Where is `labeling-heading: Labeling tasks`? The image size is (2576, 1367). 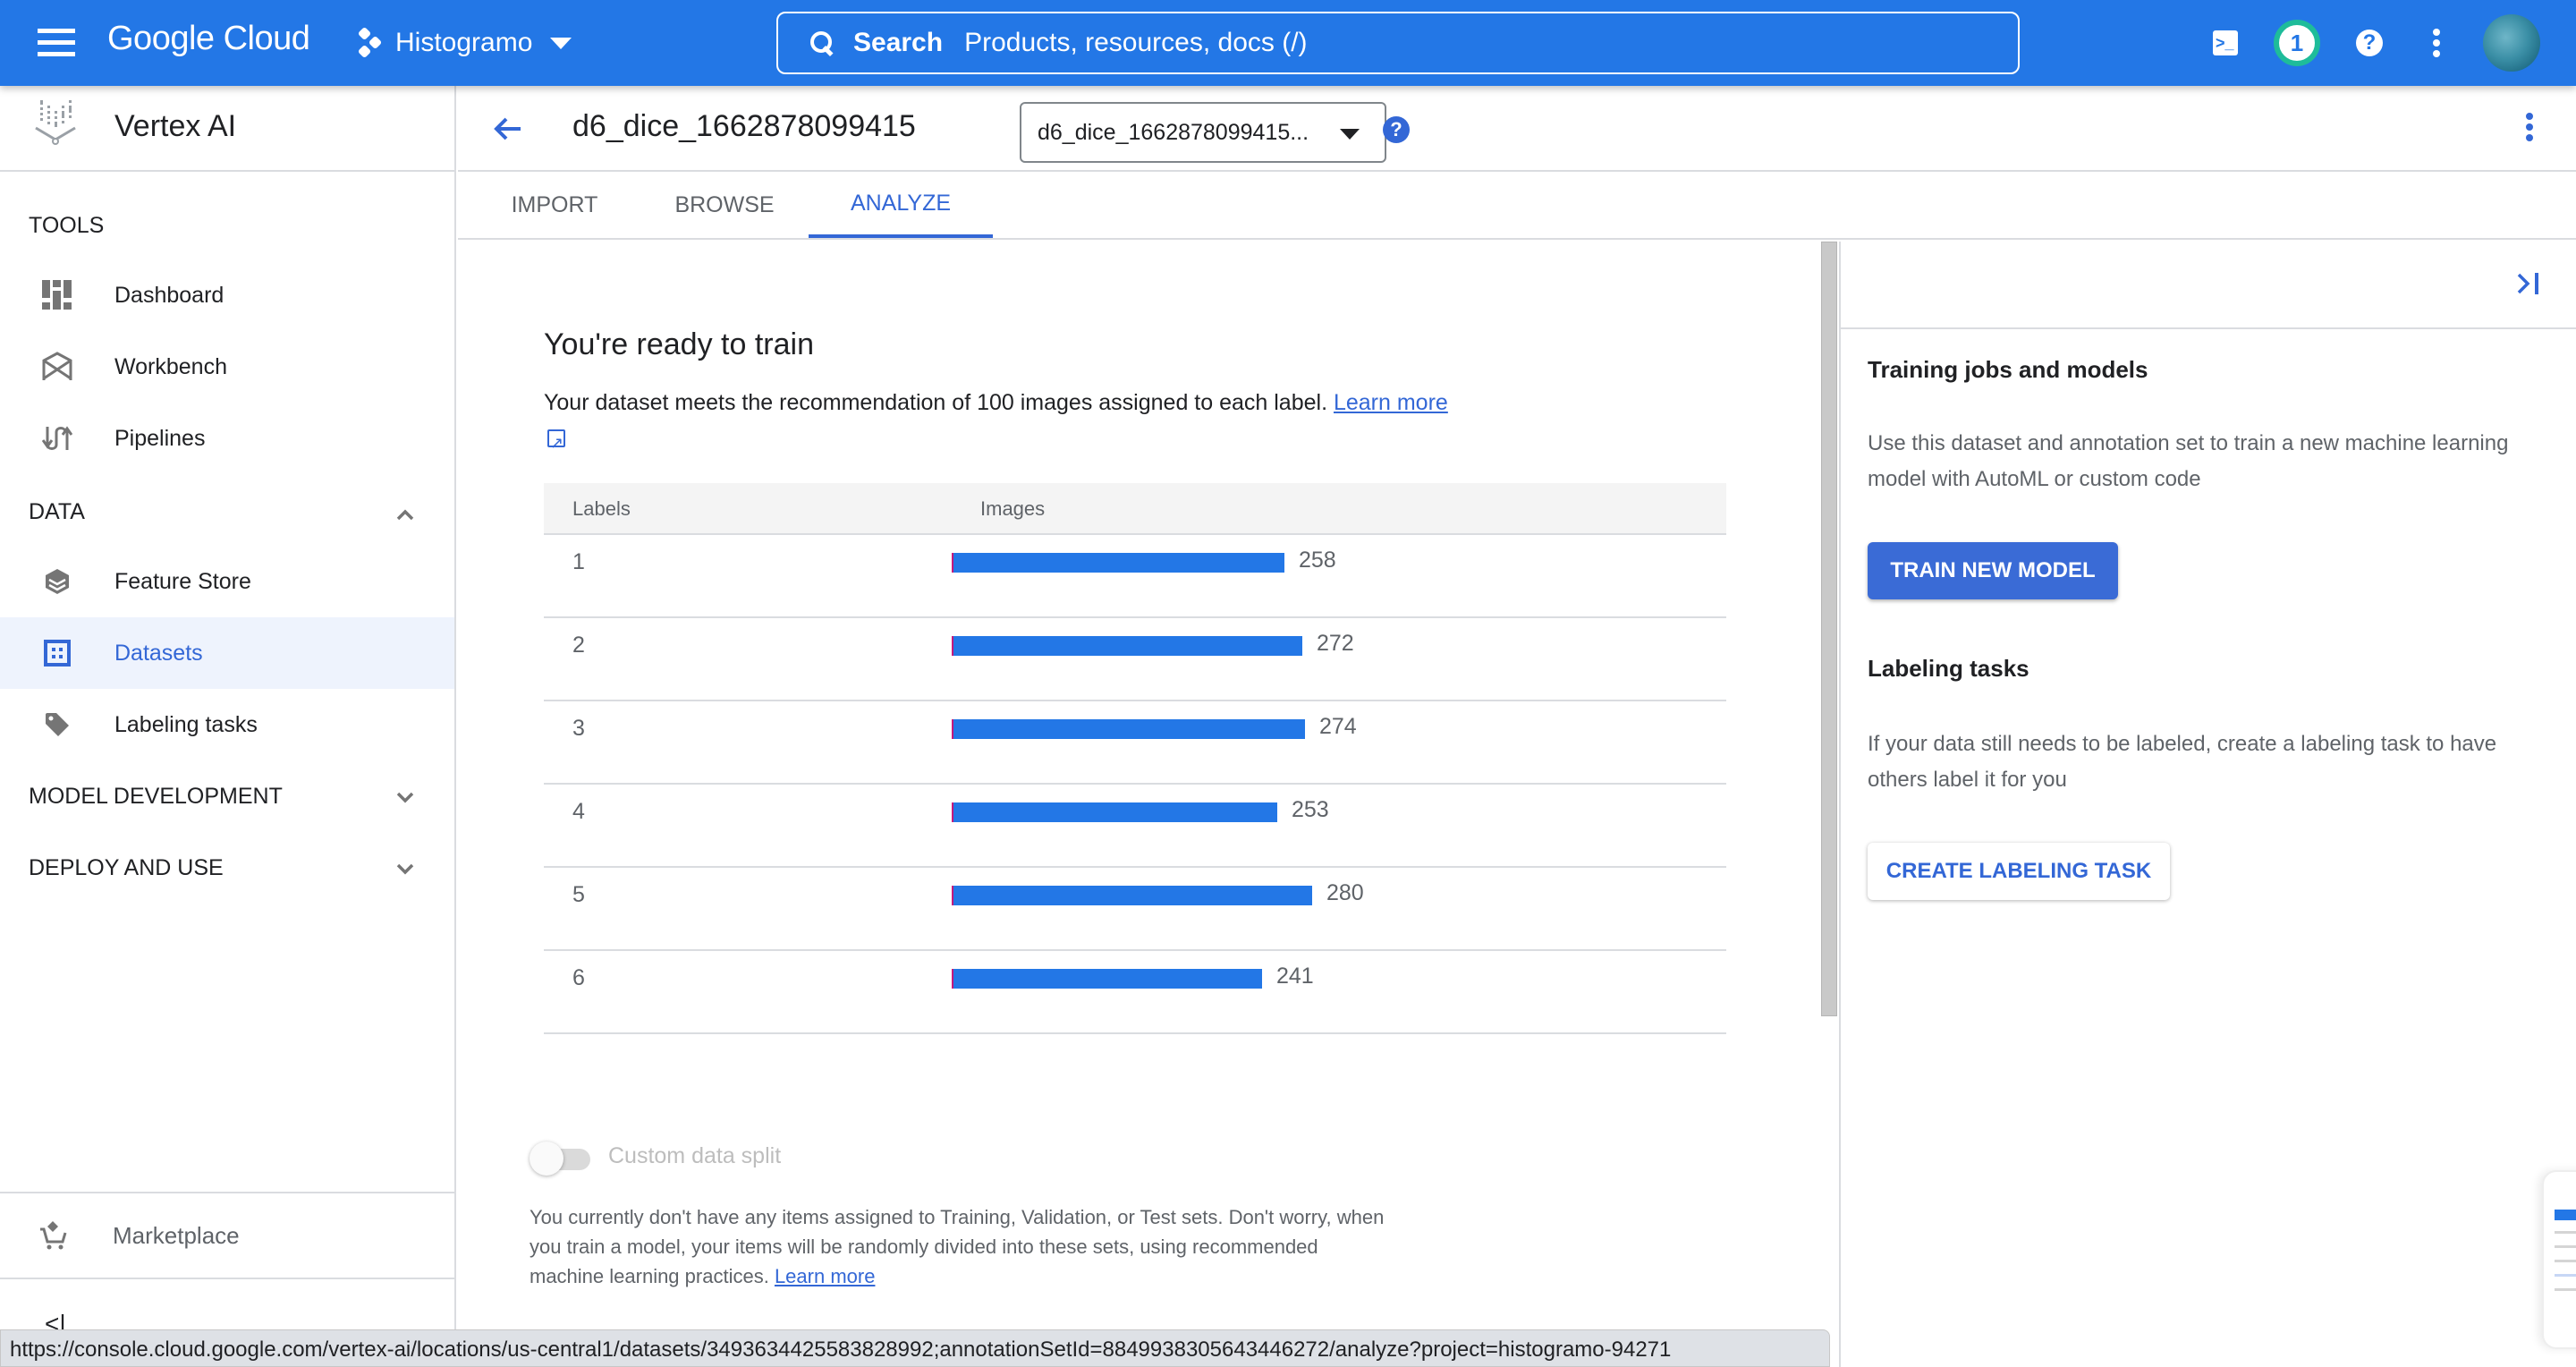 labeling-heading: Labeling tasks is located at coordinates (1948, 669).